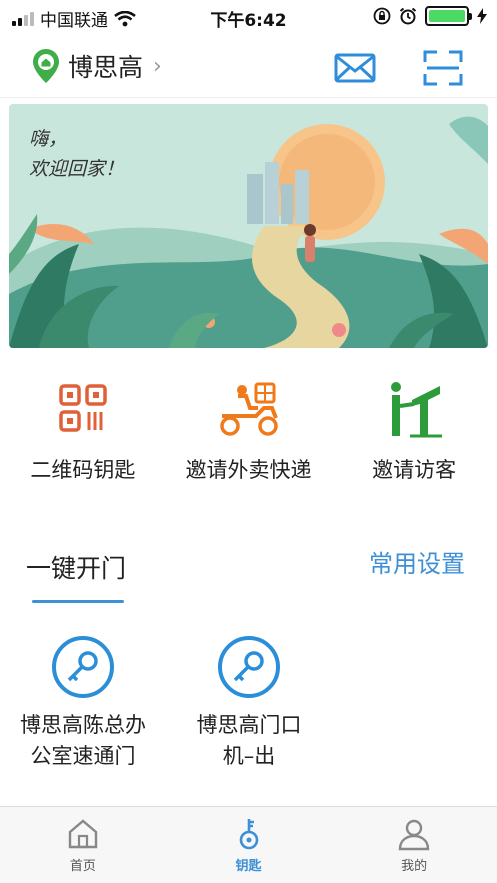 Image resolution: width=497 pixels, height=883 pixels. I want to click on tab-keys: 钥匙, so click(249, 845).